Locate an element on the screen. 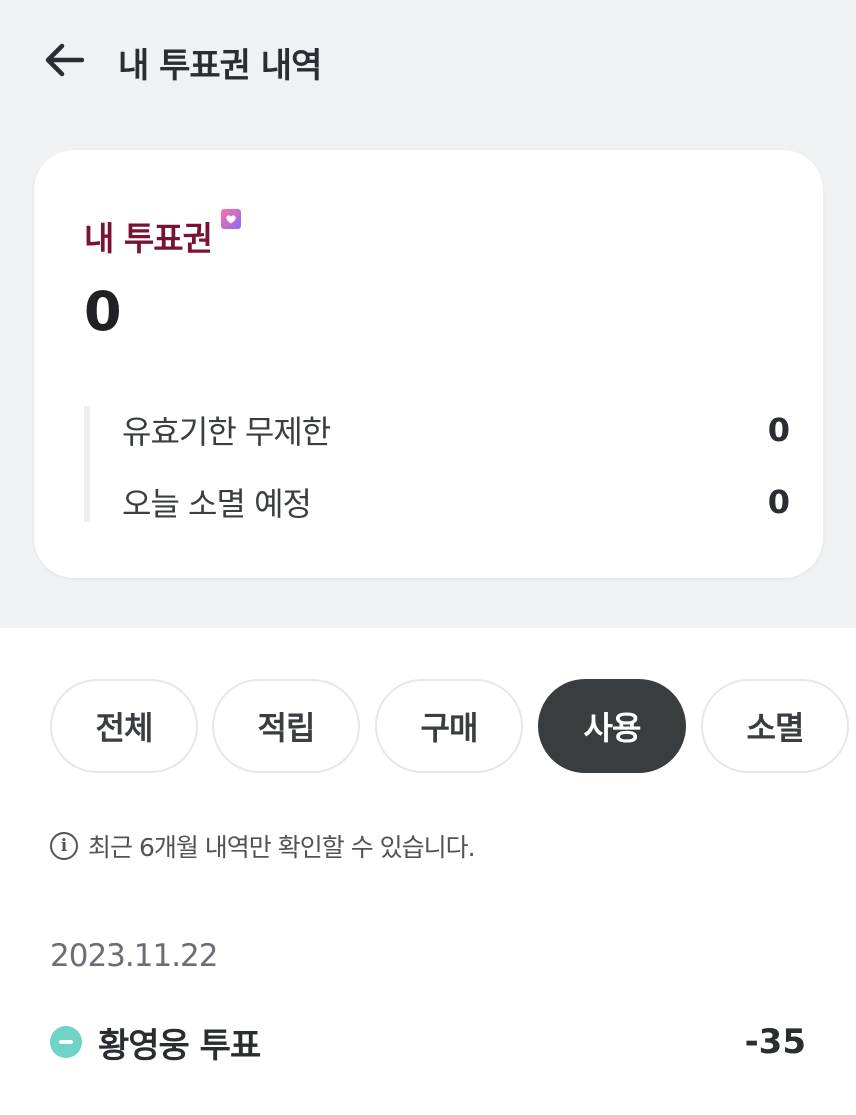 The height and width of the screenshot is (1115, 856). page-title: 내 투표권 내역 is located at coordinates (220, 66).